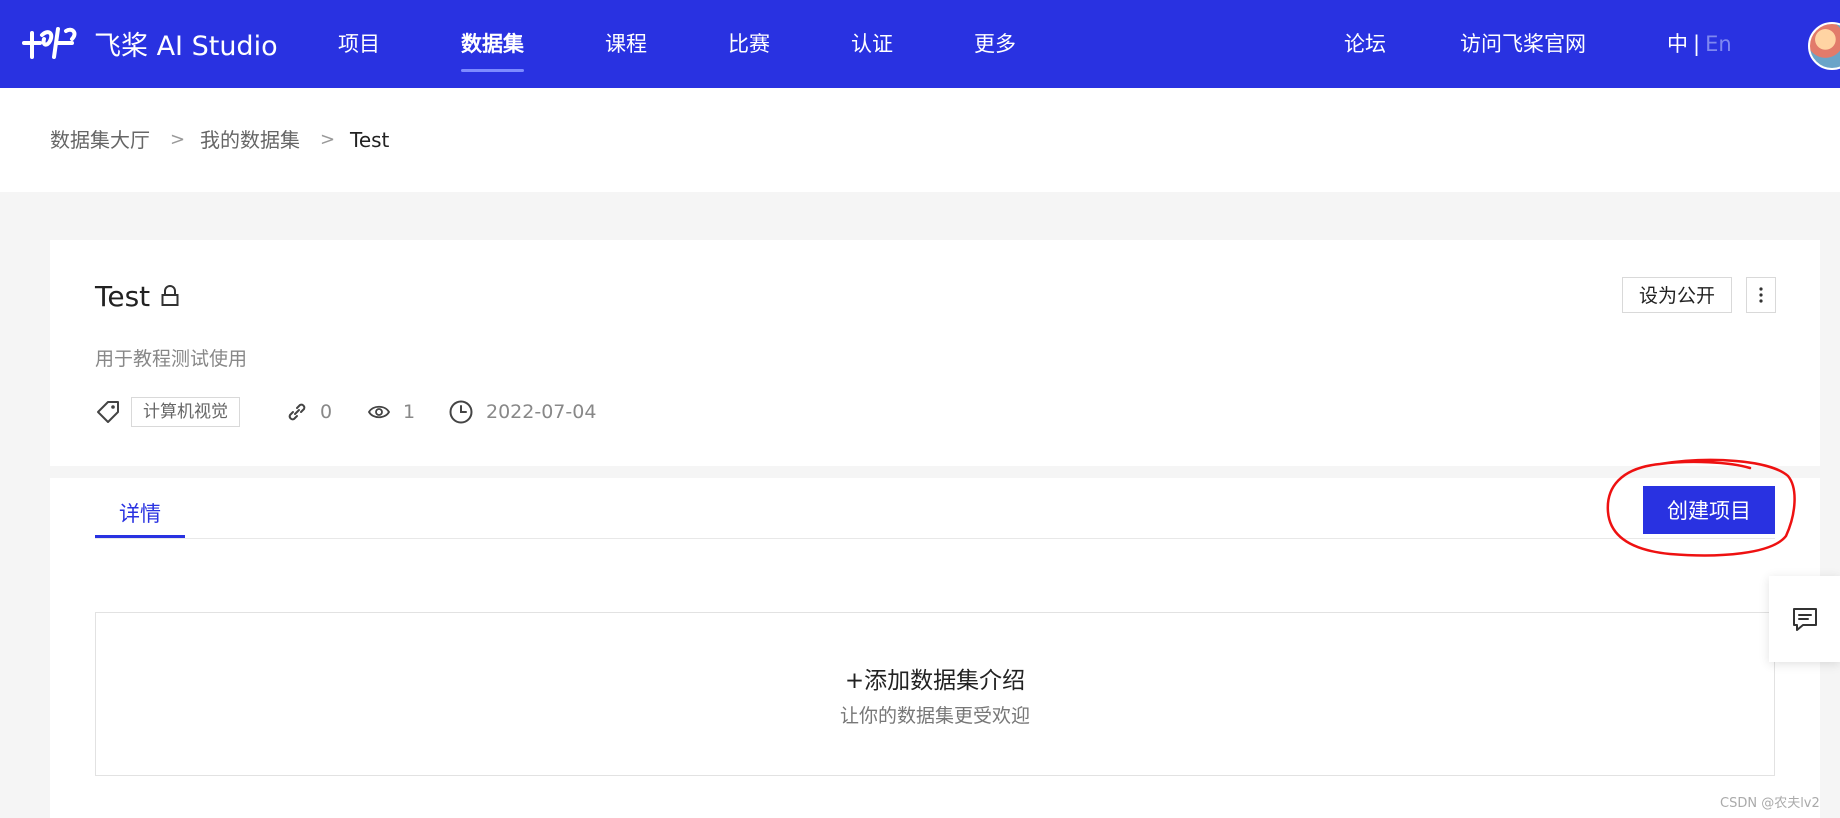  Describe the element at coordinates (920, 140) in the screenshot. I see `breadcrumb: 数据集大厅 > 我的数据集 > Test` at that location.